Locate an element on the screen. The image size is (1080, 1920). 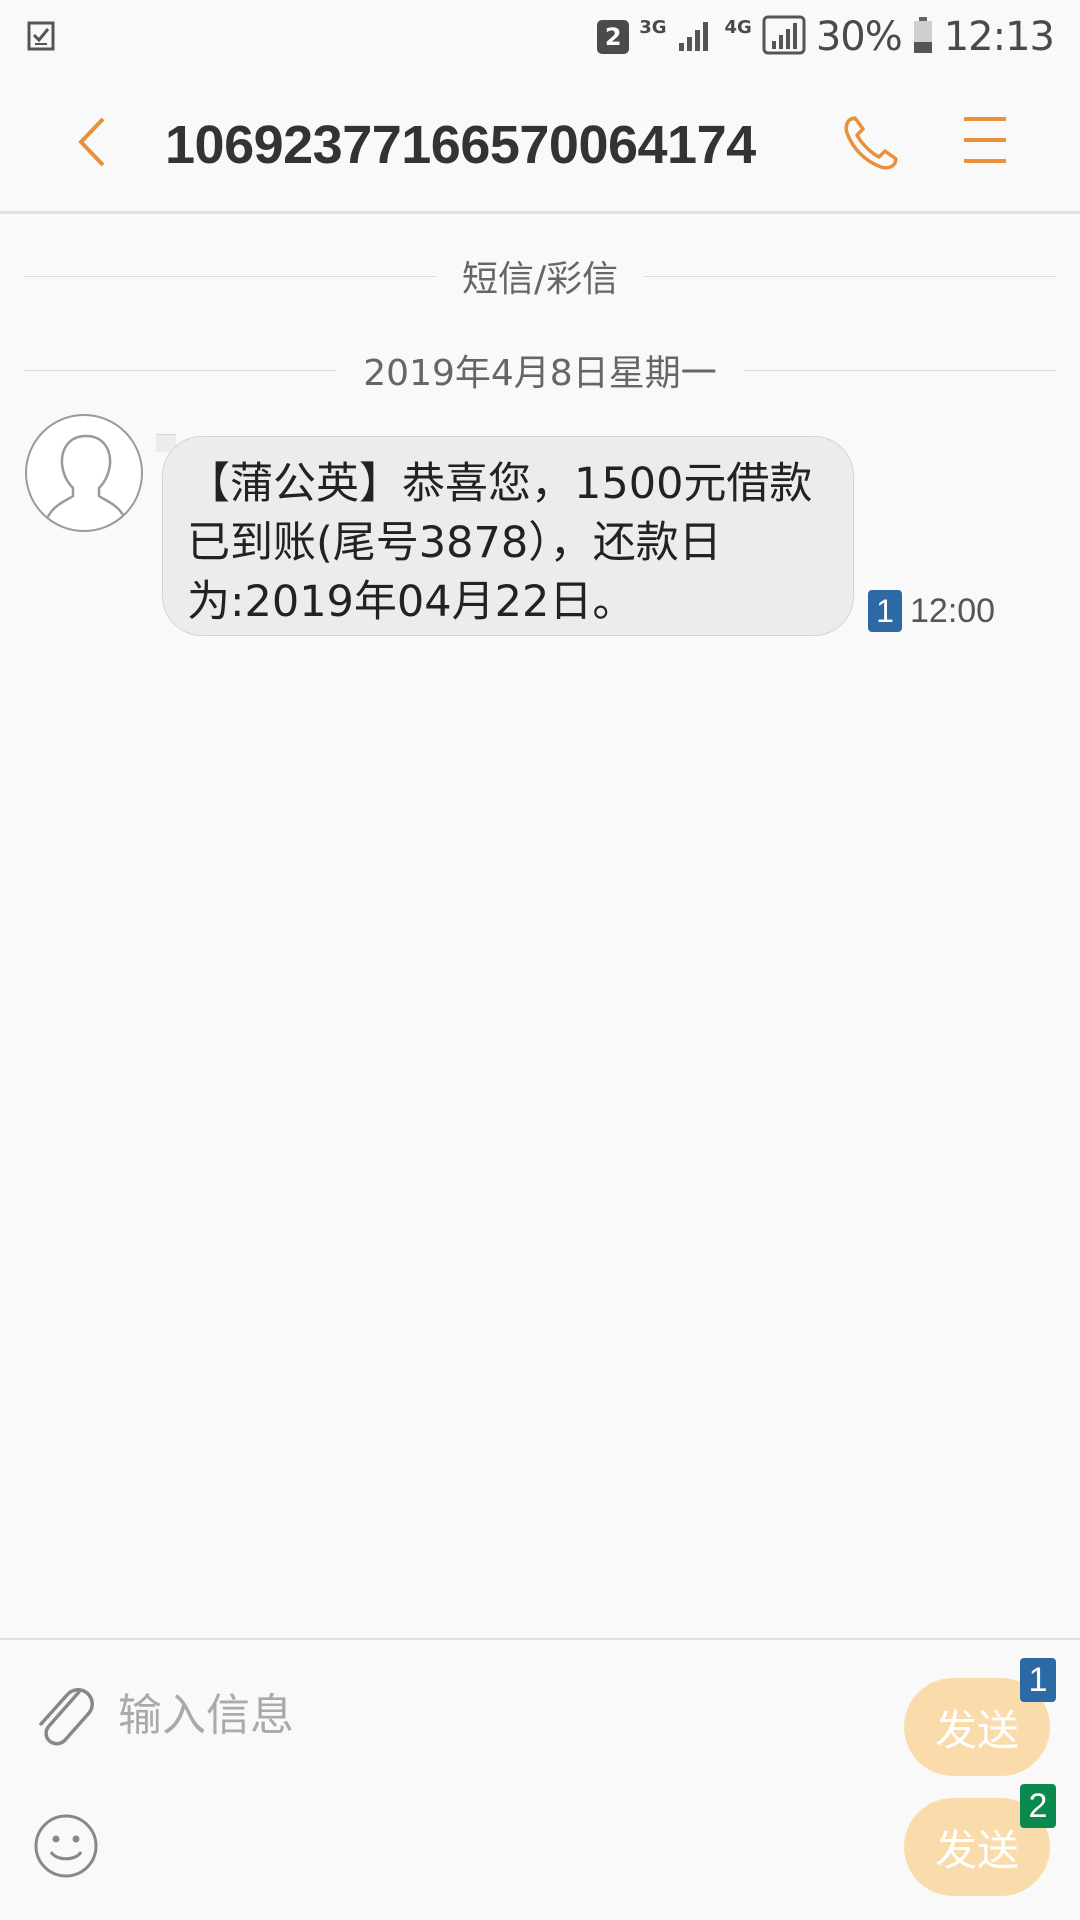
clock: 12:13 is located at coordinates (999, 37).